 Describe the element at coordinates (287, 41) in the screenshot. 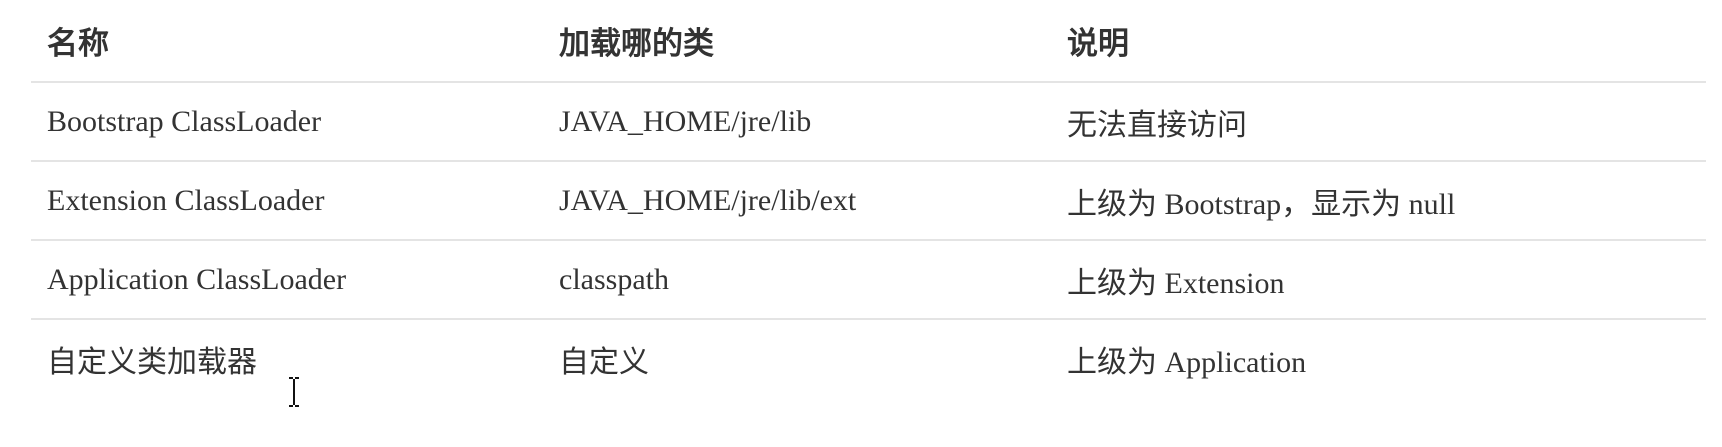

I see `column-header-name: 名称` at that location.